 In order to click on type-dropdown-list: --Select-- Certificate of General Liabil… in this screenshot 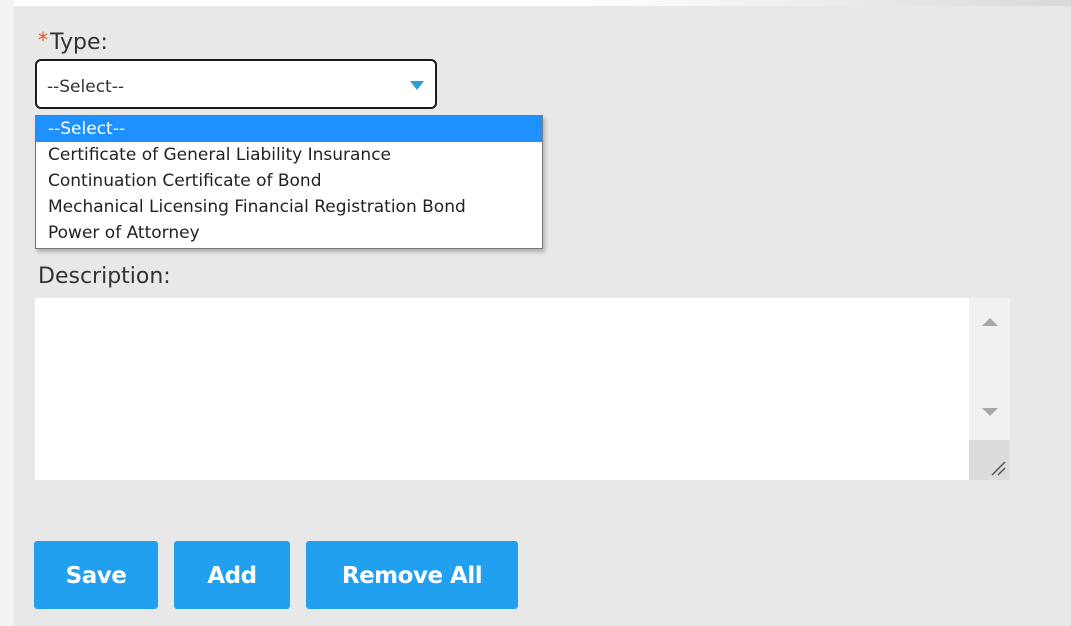, I will do `click(289, 182)`.